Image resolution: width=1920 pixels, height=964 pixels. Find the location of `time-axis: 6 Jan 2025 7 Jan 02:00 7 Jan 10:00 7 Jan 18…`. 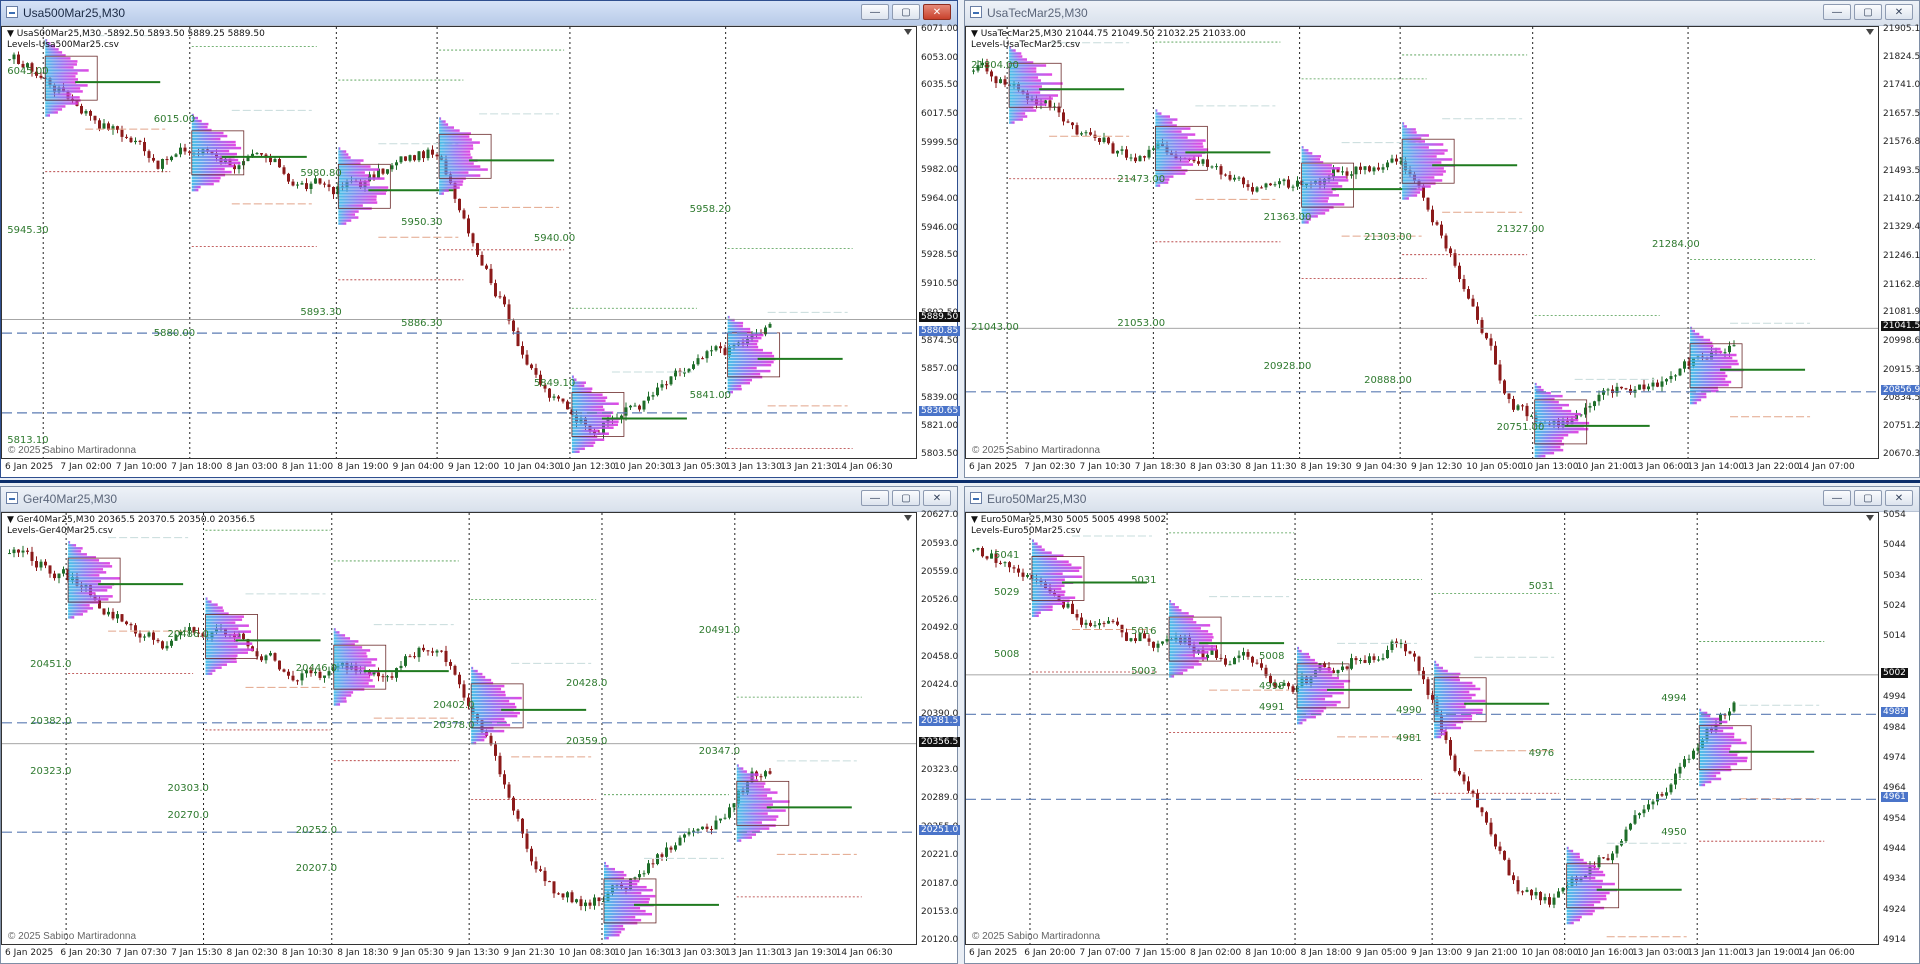

time-axis: 6 Jan 2025 7 Jan 02:00 7 Jan 10:00 7 Jan 18… is located at coordinates (479, 468).